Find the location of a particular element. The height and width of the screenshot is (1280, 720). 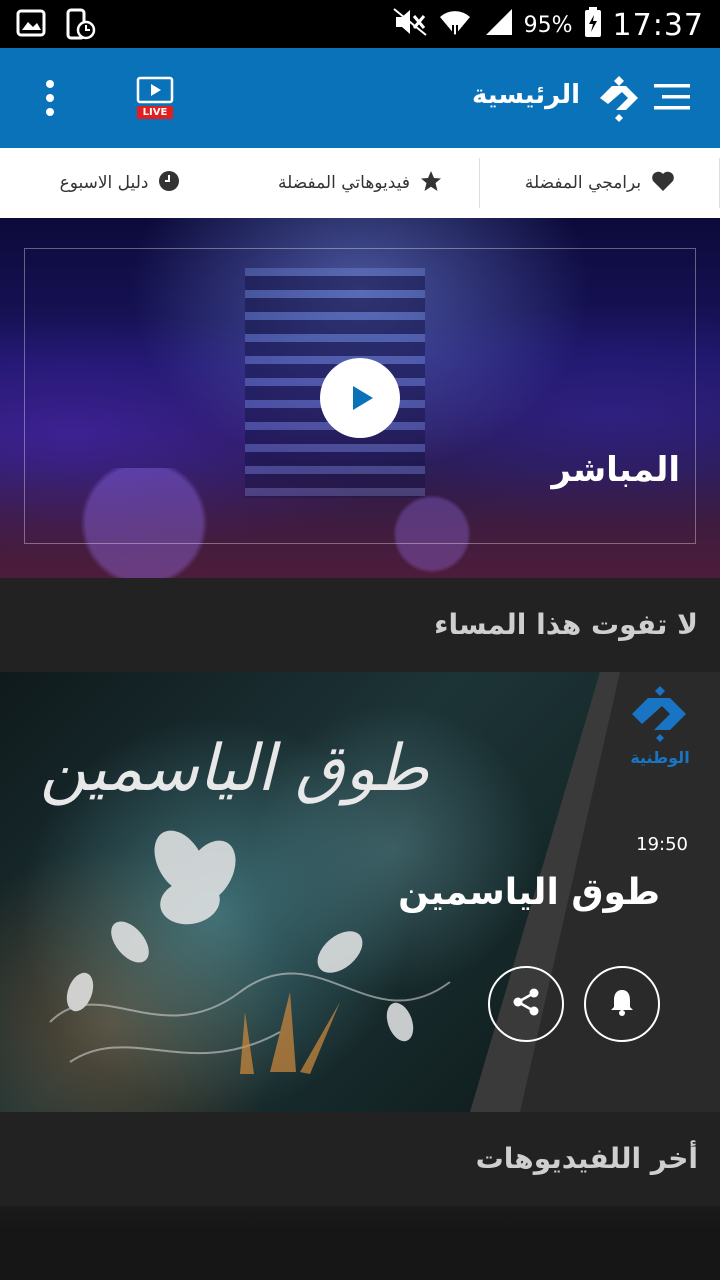

status-bar: 95% 17:37 is located at coordinates (360, 24).